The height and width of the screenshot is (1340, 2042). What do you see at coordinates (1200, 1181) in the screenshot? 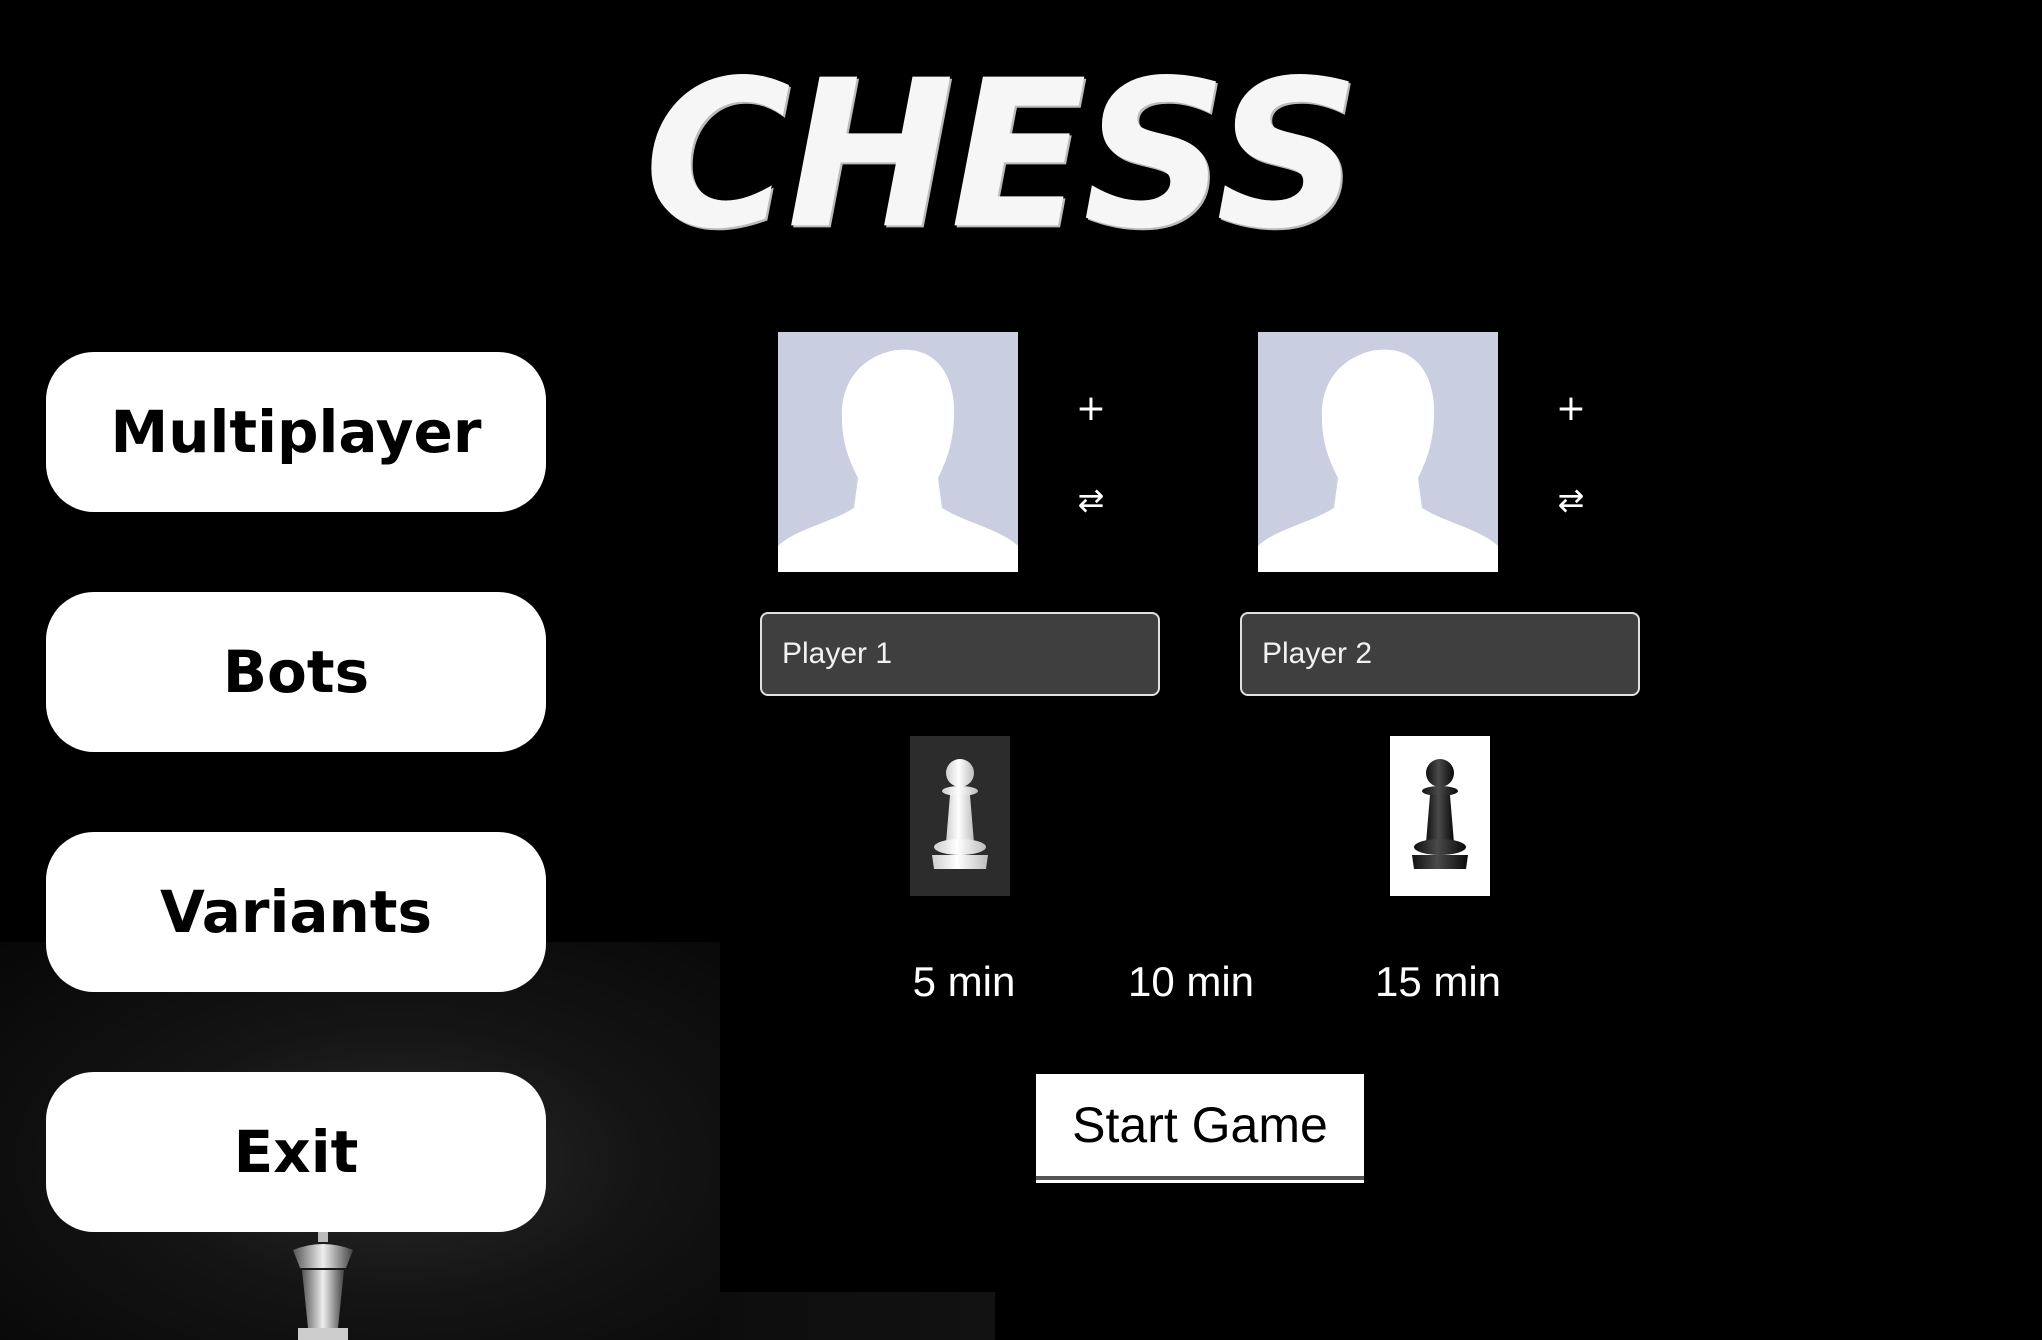
I see `start-button-underline` at bounding box center [1200, 1181].